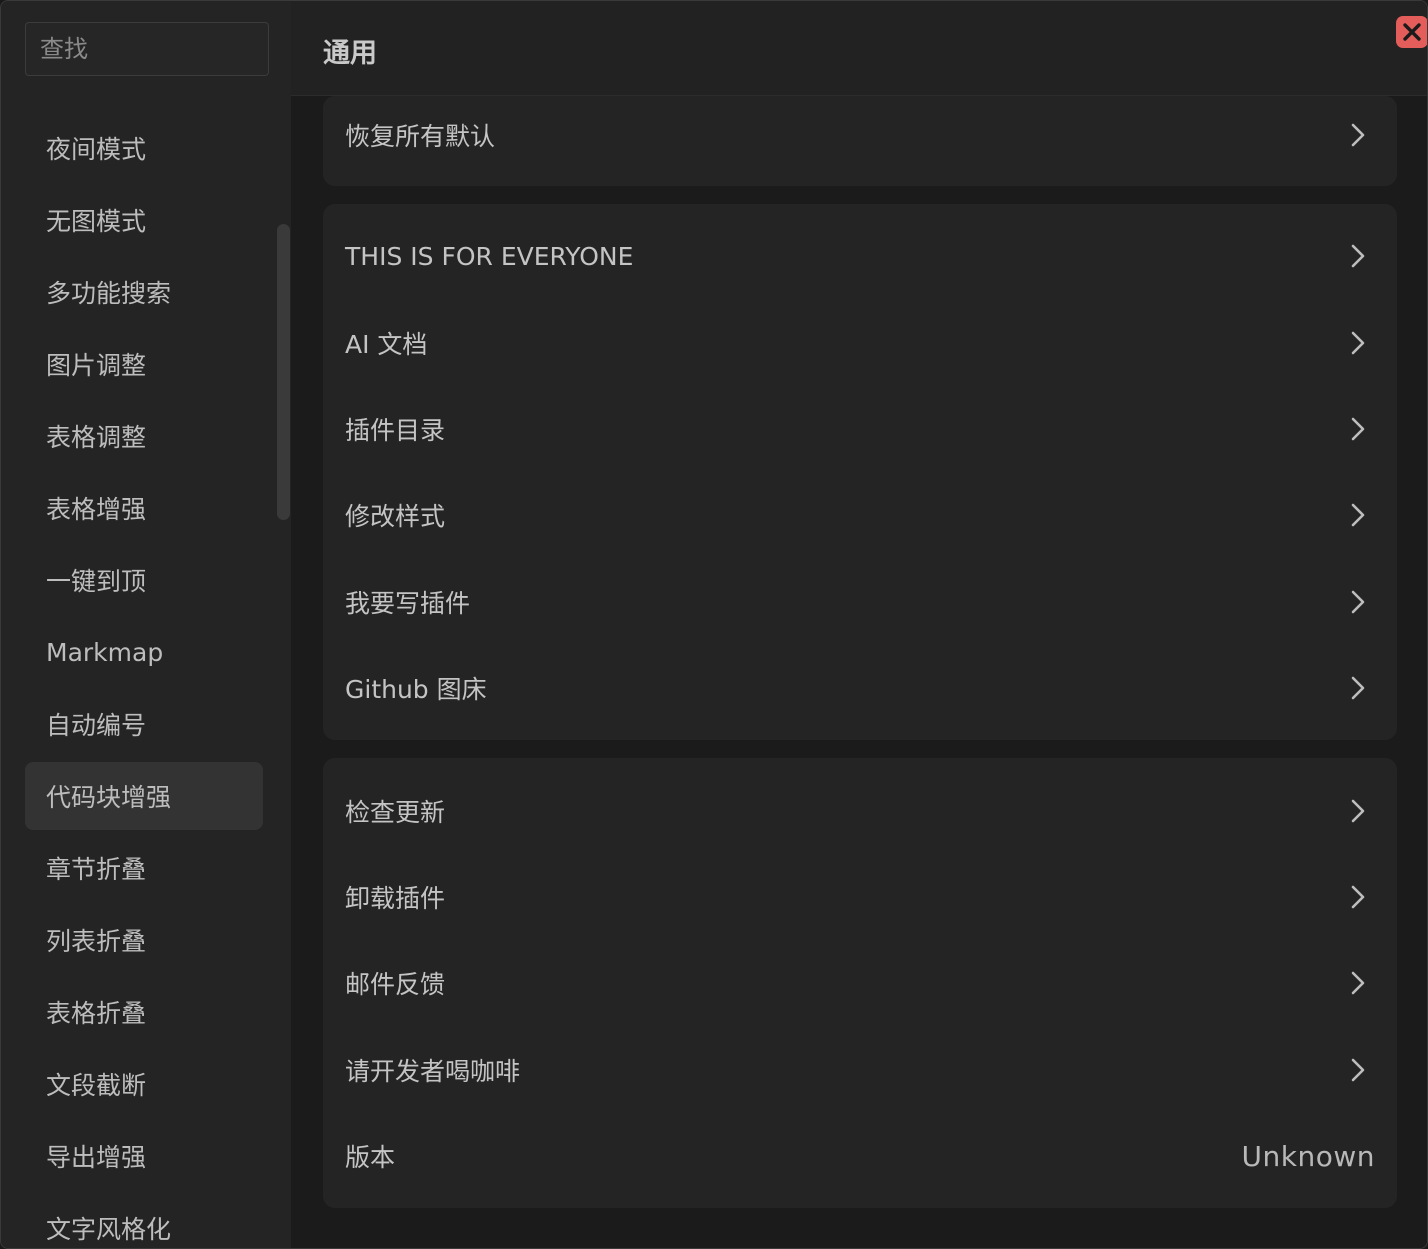  I want to click on row-label: 修改样式, so click(395, 516).